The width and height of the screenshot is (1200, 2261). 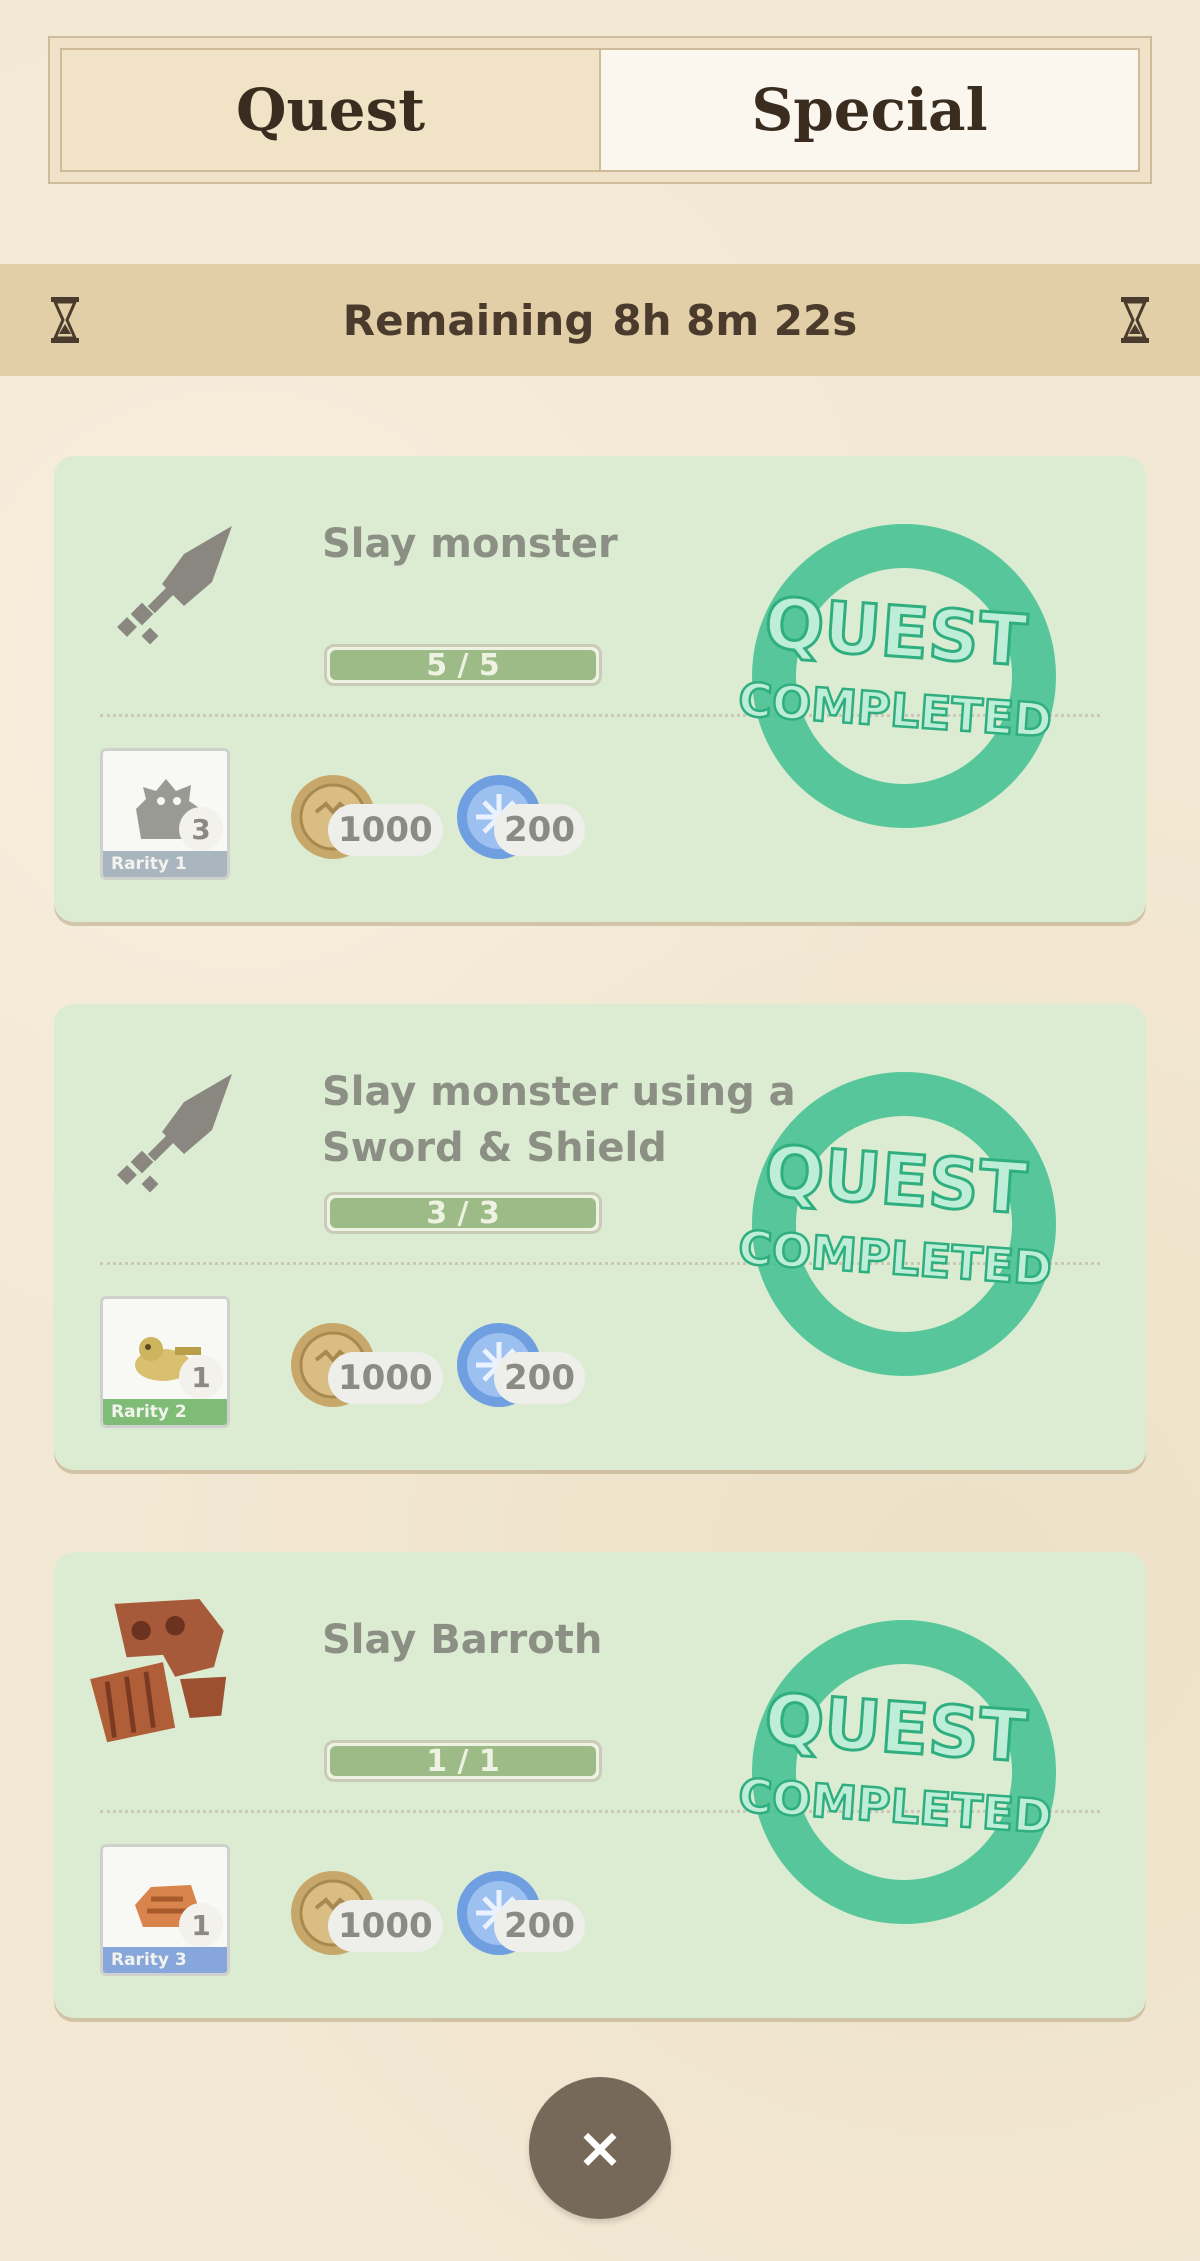 I want to click on close-button: ×, so click(x=600, y=2148).